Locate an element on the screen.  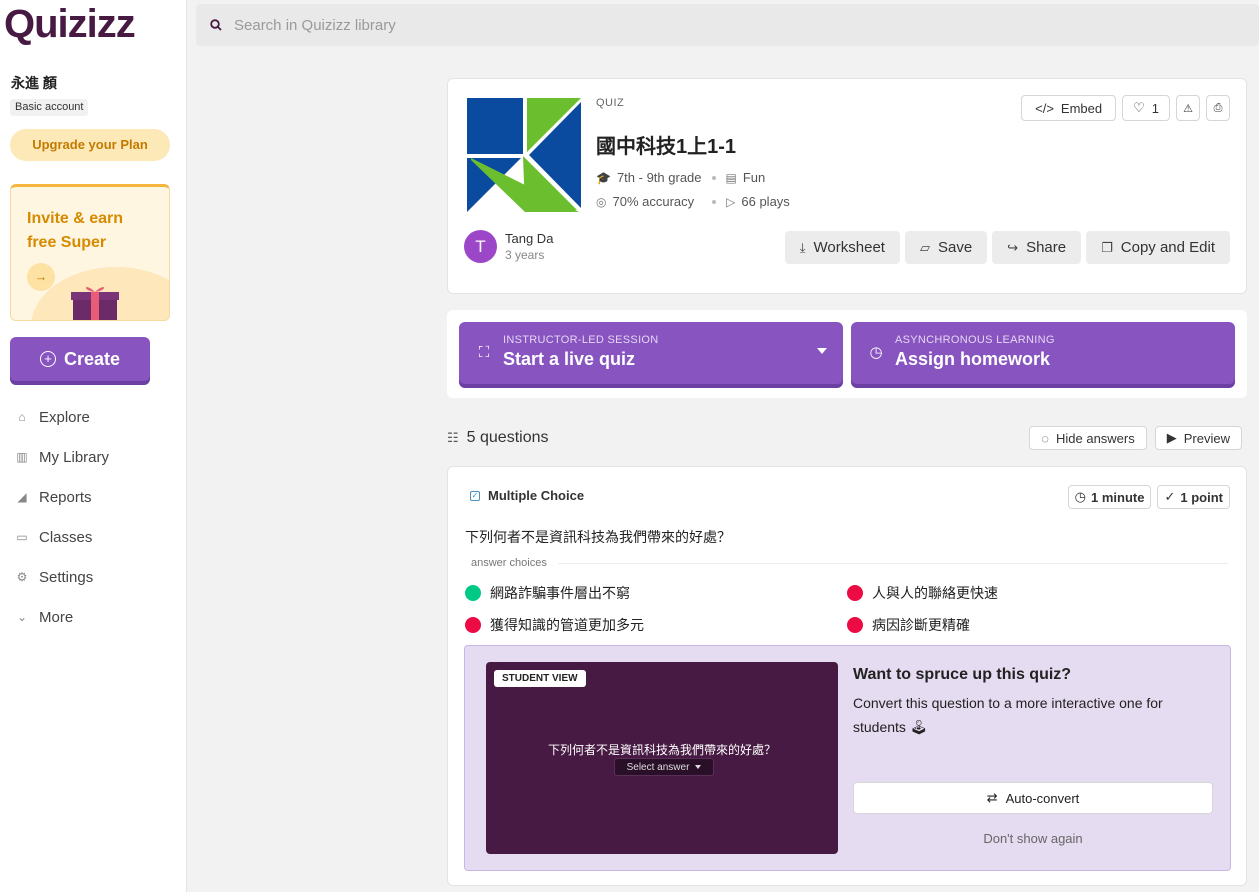
time-label: 1 minute is located at coordinates (1118, 497).